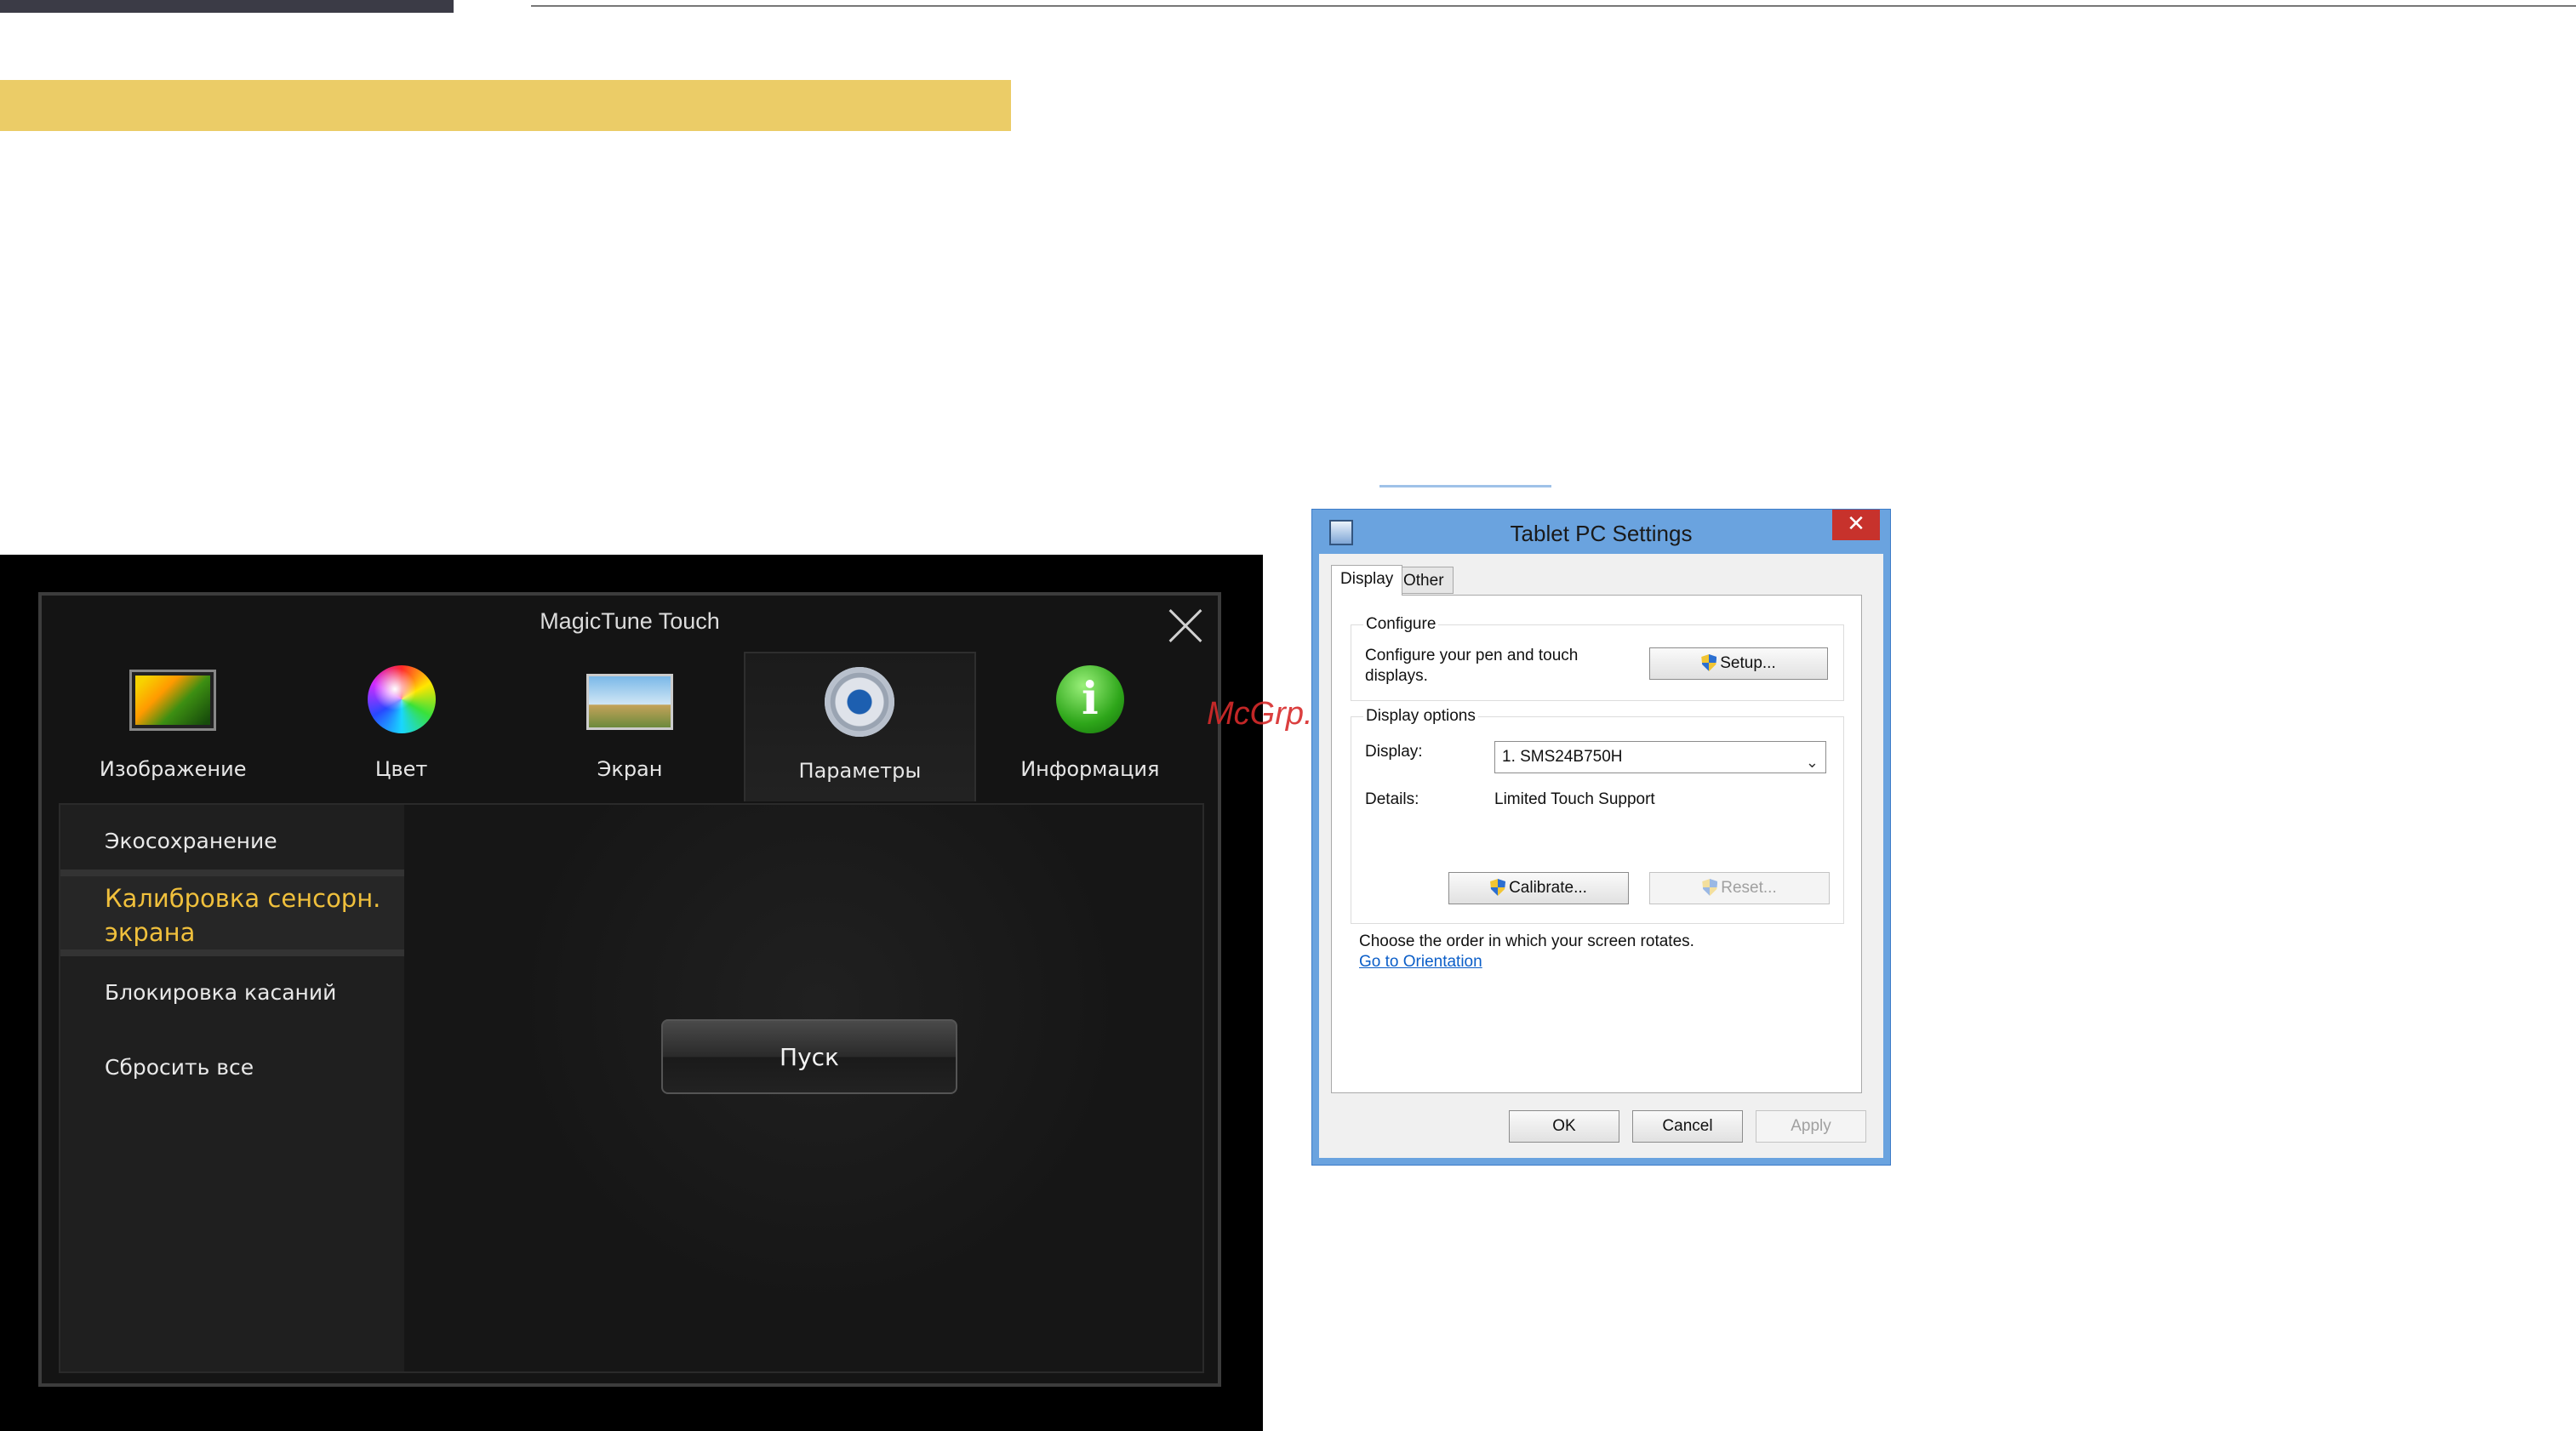 The image size is (2576, 1431). Describe the element at coordinates (1553, 6) in the screenshot. I see `header-rule` at that location.